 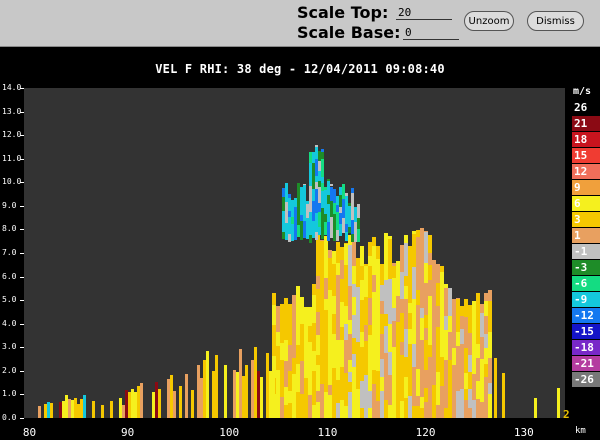 What do you see at coordinates (9, 205) in the screenshot?
I see `y-tick-label: 9.0` at bounding box center [9, 205].